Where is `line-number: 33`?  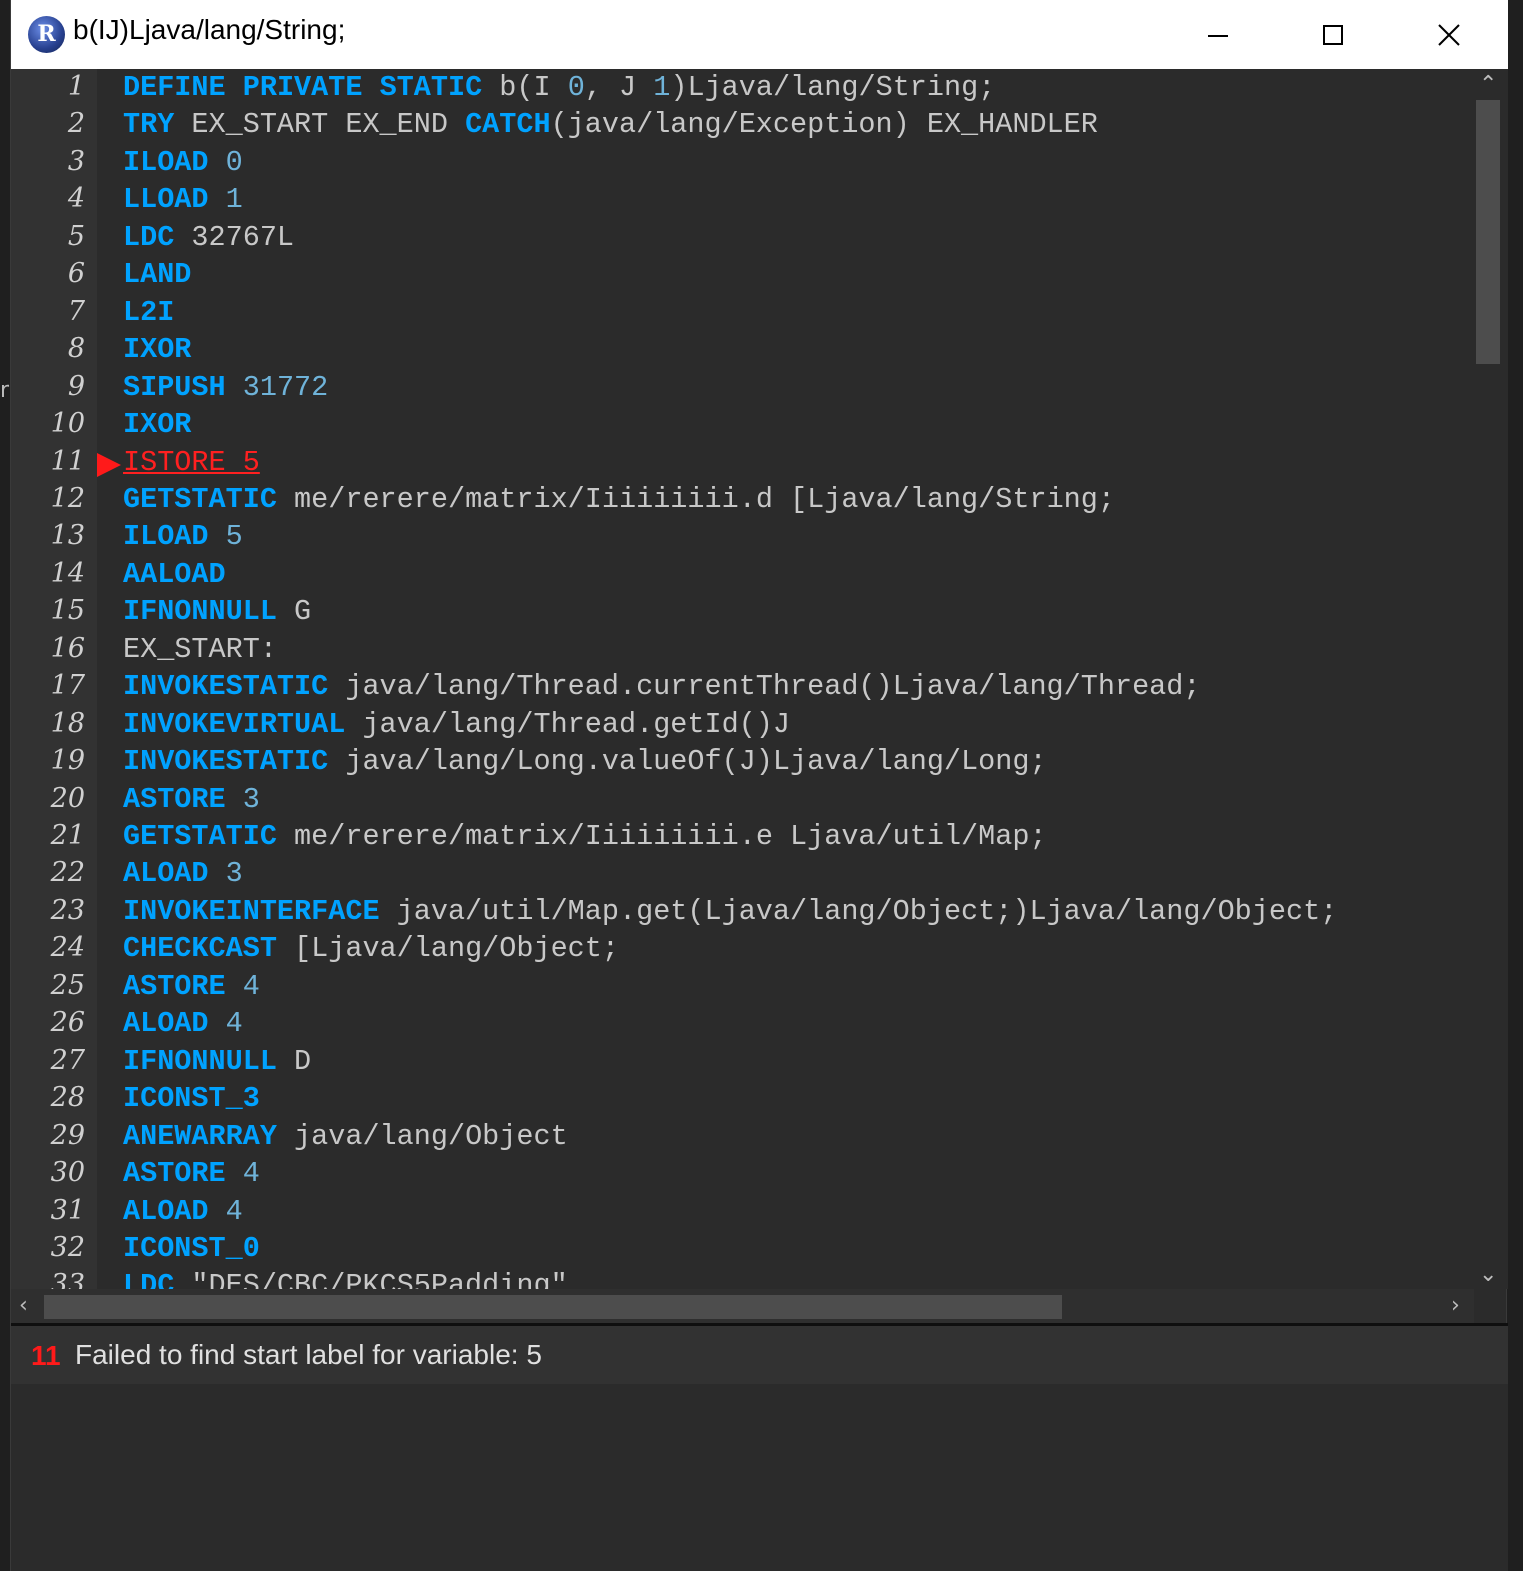
line-number: 33 is located at coordinates (67, 1279).